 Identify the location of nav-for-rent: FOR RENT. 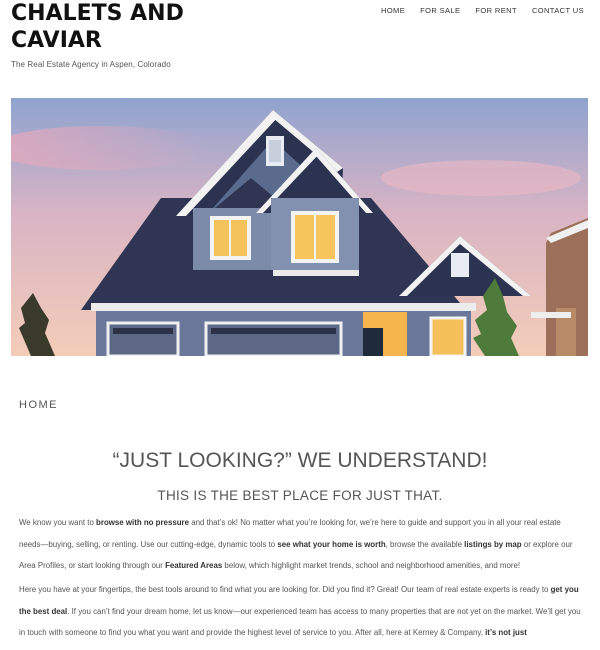
(496, 10).